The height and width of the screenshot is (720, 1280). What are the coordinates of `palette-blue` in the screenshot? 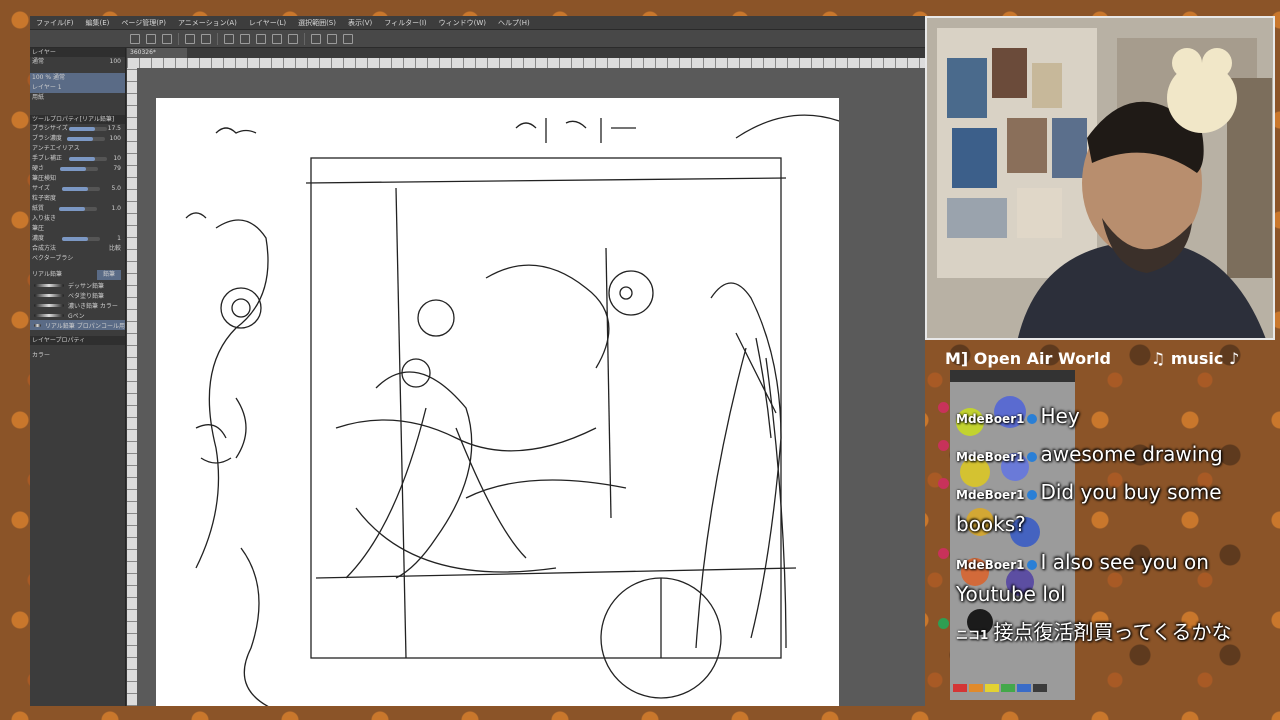 It's located at (1024, 688).